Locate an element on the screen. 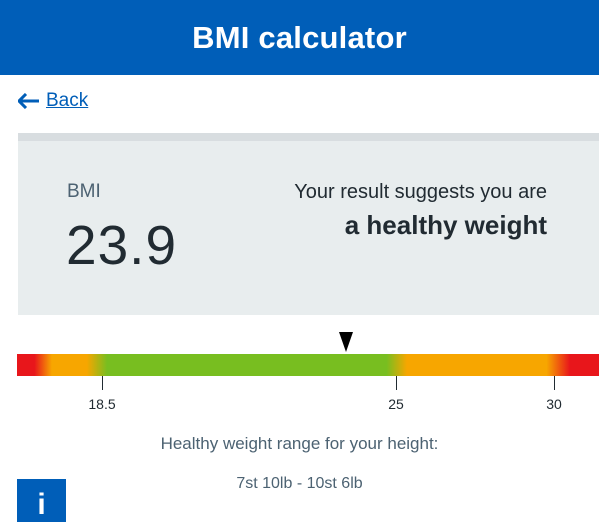 Image resolution: width=599 pixels, height=522 pixels. back-link-label: Back is located at coordinates (67, 100).